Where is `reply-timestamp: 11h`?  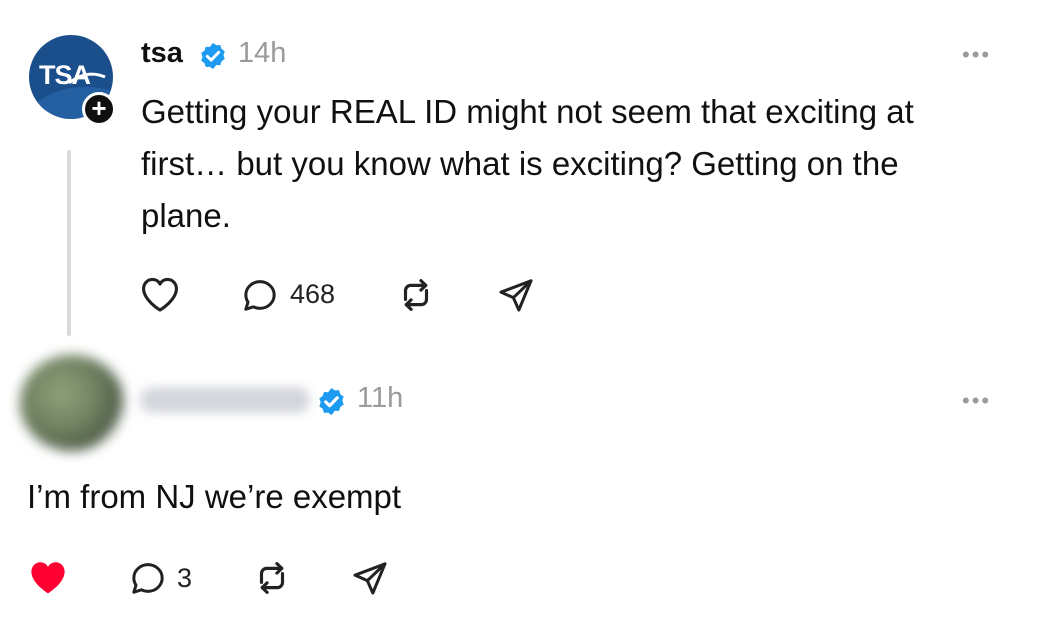 reply-timestamp: 11h is located at coordinates (380, 398).